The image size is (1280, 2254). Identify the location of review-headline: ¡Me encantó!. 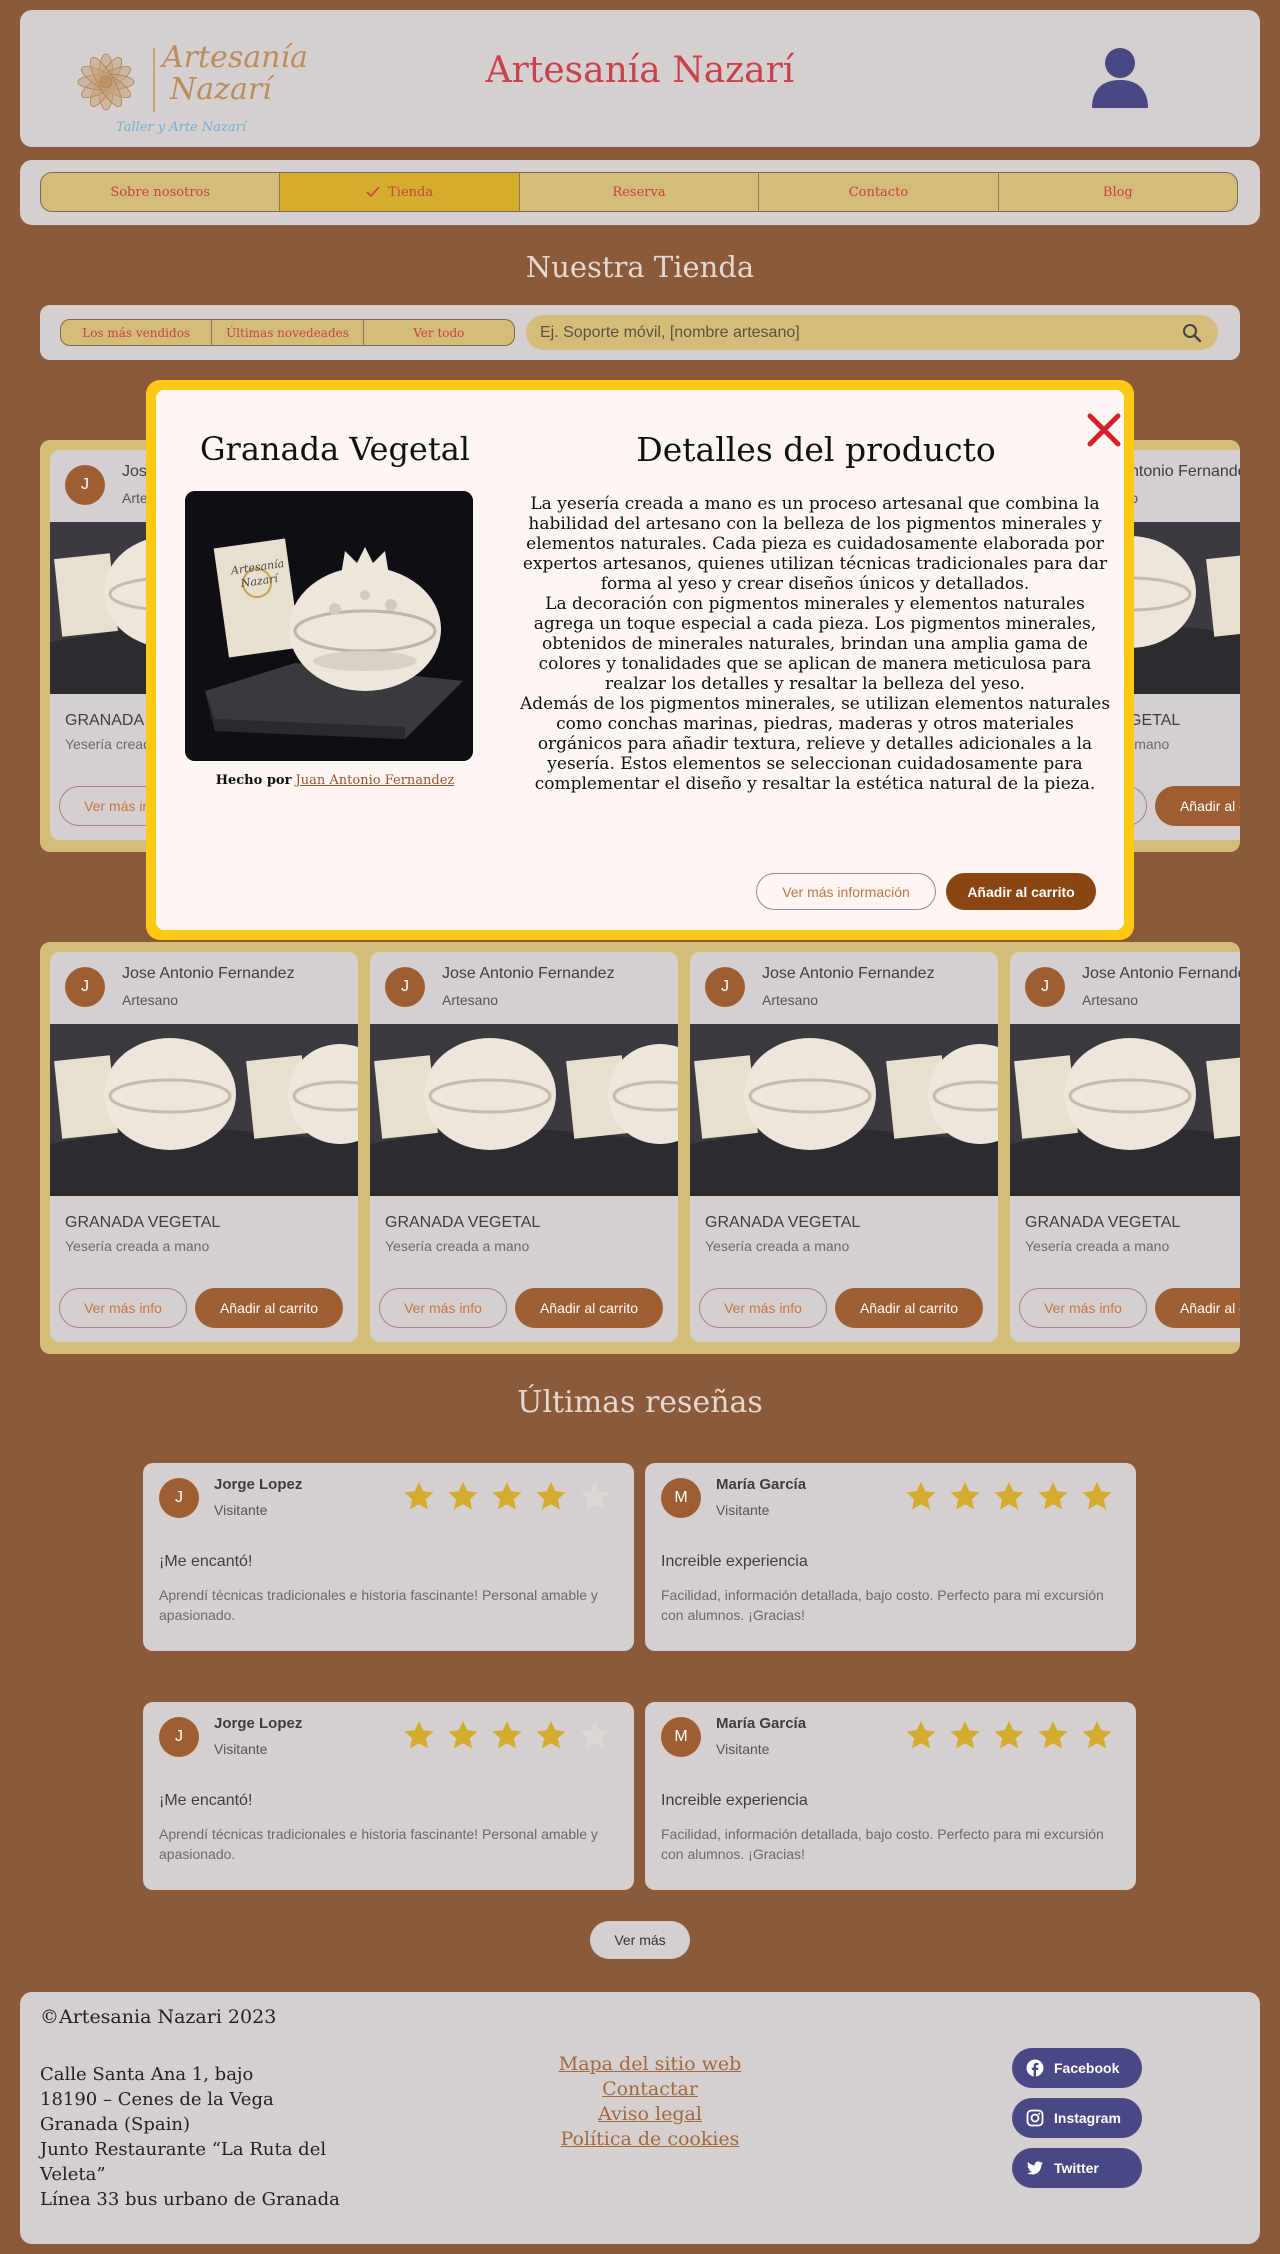
(206, 1561).